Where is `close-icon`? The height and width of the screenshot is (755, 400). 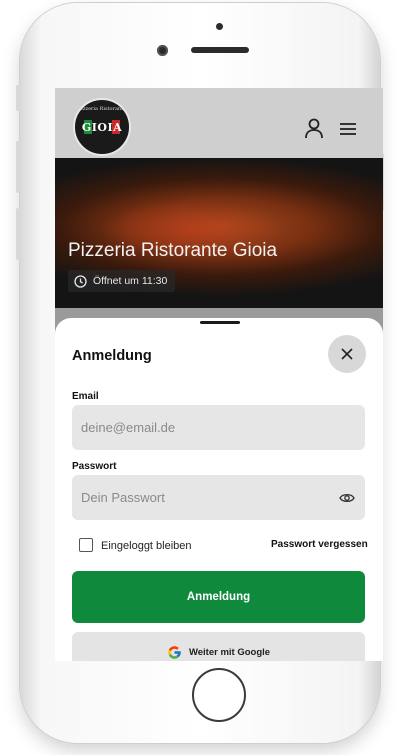 close-icon is located at coordinates (347, 354).